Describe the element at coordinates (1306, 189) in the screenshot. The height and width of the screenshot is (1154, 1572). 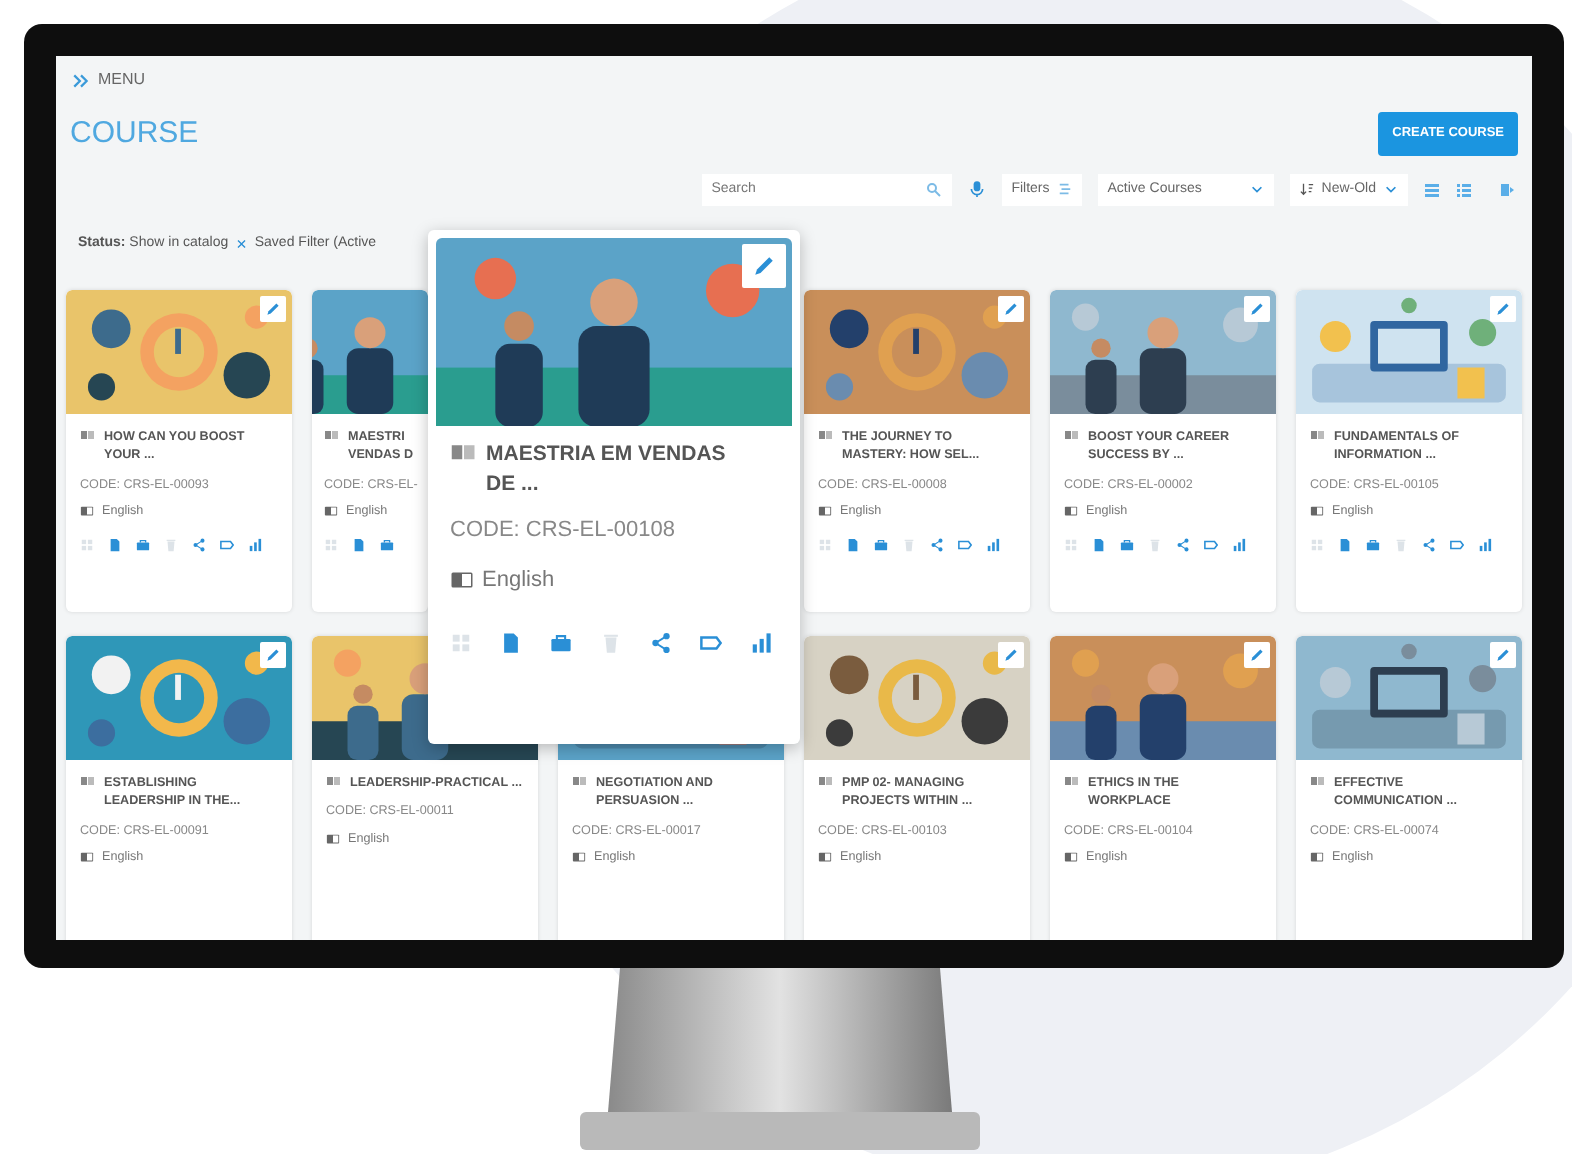
I see `sort-icon` at that location.